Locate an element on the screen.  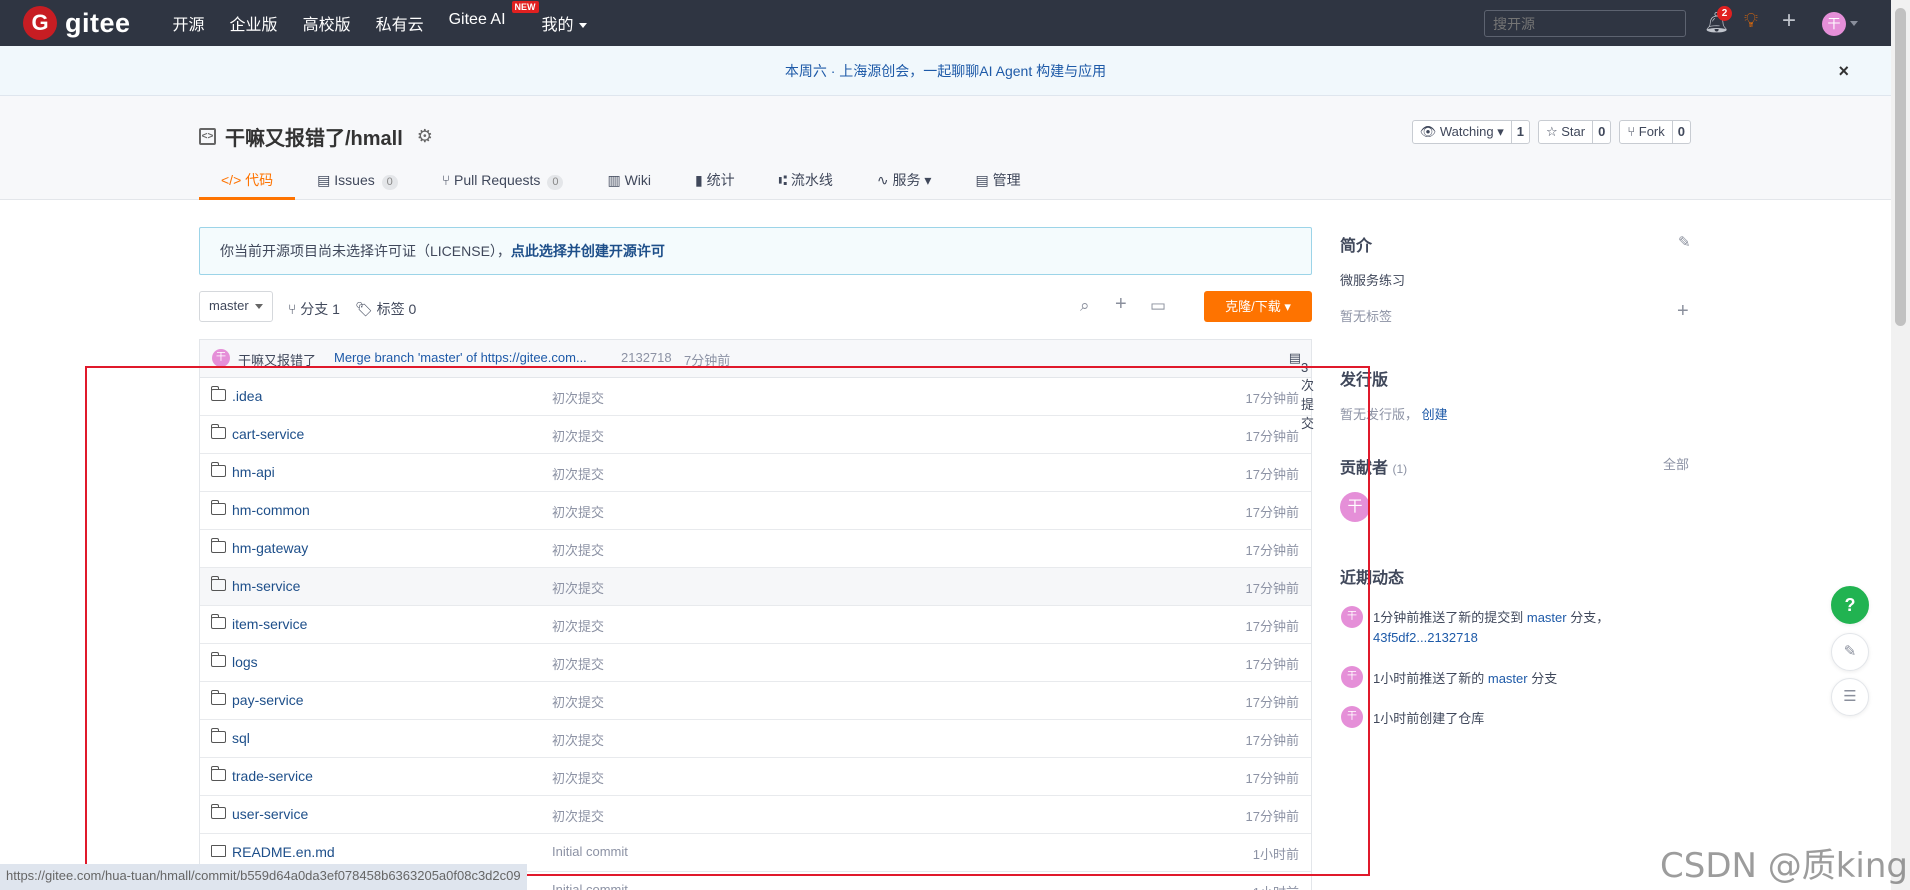
tab-pull-requests: ⑂ Pull Requests 0 is located at coordinates (503, 181).